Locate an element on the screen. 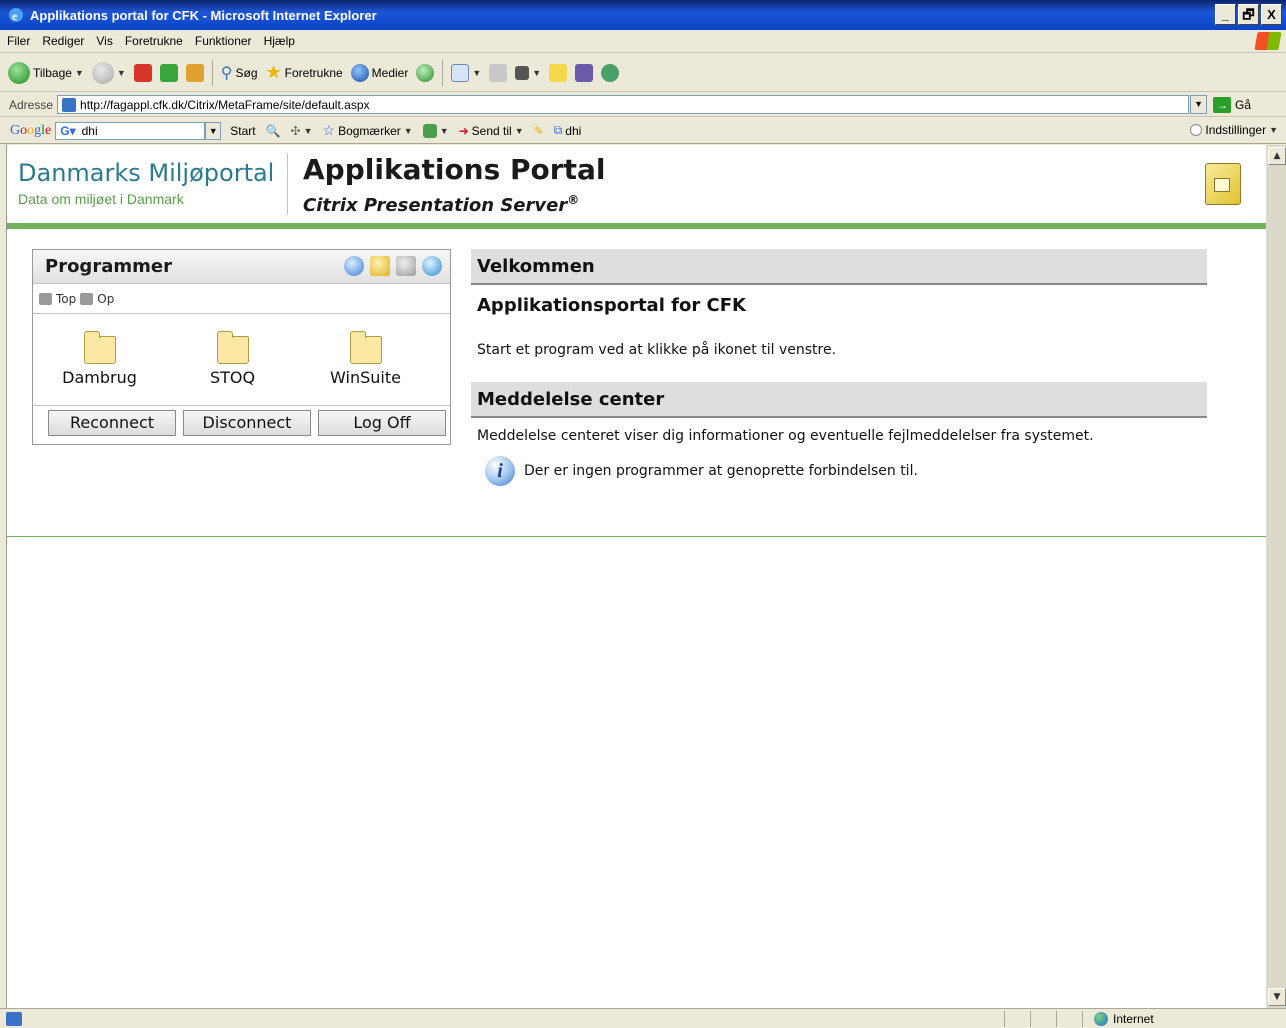 Image resolution: width=1286 pixels, height=1028 pixels. restore-button: 🗗 is located at coordinates (1248, 14).